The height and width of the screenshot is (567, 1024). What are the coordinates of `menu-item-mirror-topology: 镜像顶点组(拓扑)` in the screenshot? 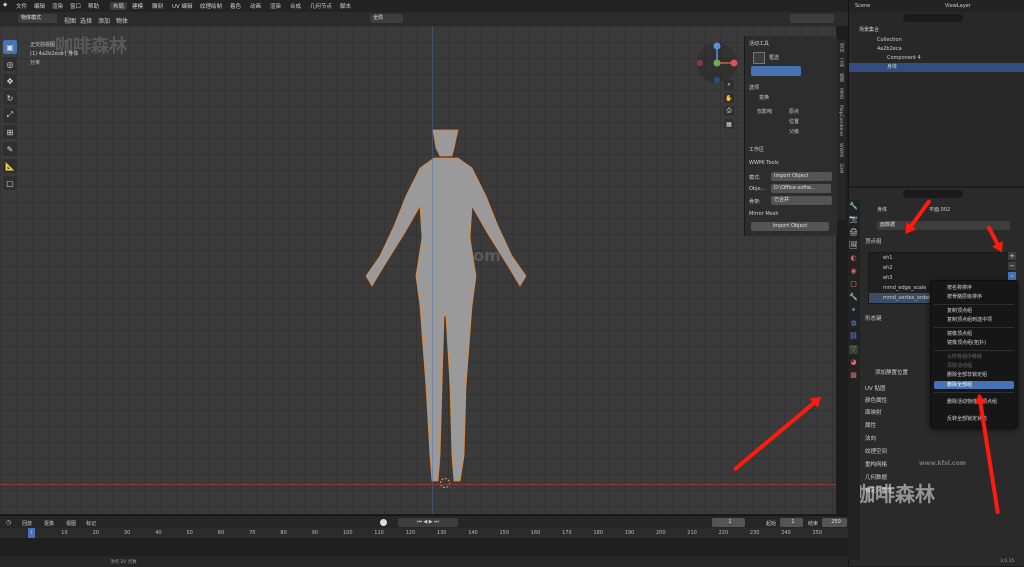 It's located at (974, 343).